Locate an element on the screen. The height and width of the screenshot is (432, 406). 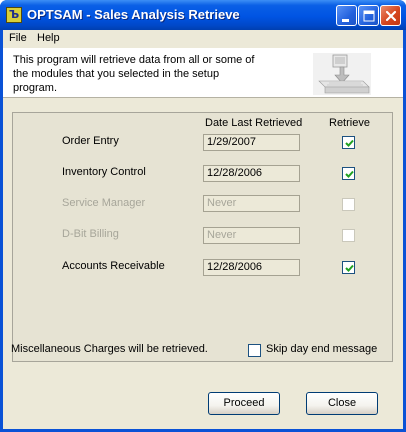
module-label-service-manager: Service Manager is located at coordinates (104, 203).